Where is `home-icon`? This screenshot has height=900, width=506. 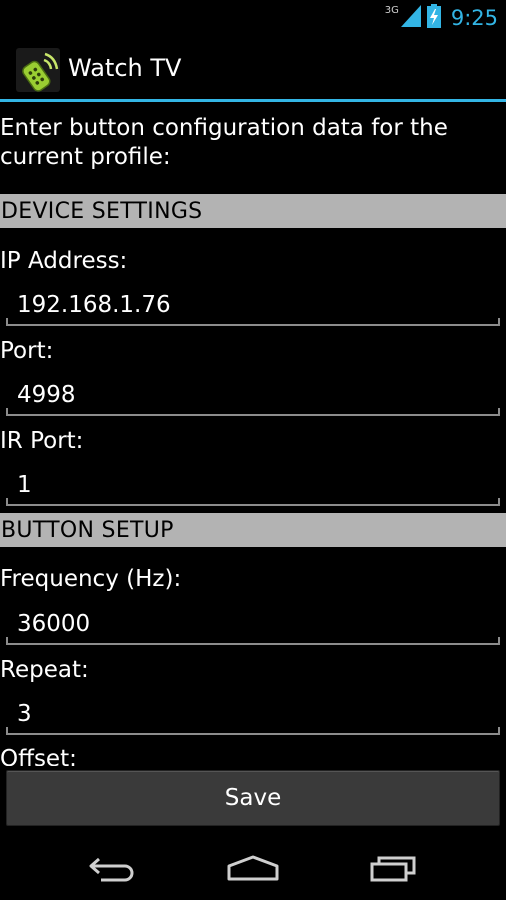 home-icon is located at coordinates (253, 868).